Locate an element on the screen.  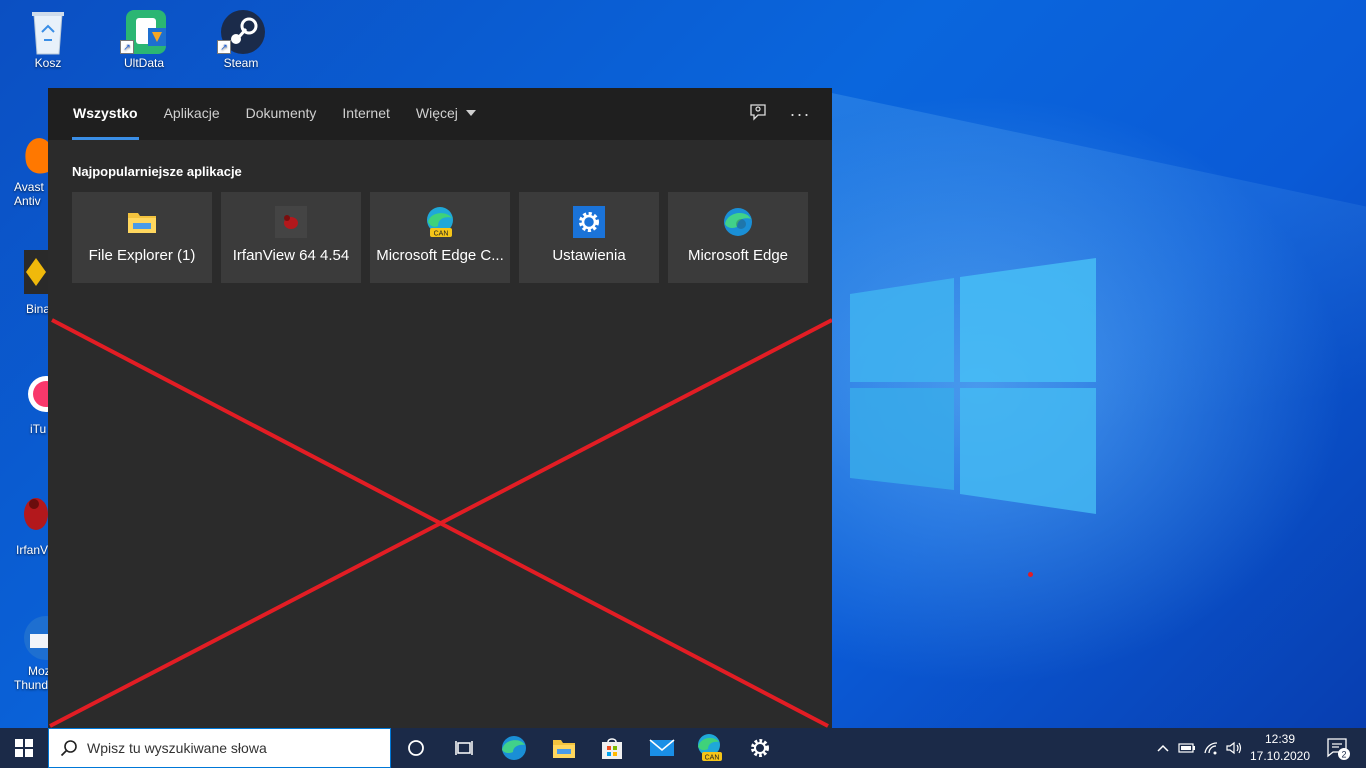
desktop-icon-avast is located at coordinates (35, 154).